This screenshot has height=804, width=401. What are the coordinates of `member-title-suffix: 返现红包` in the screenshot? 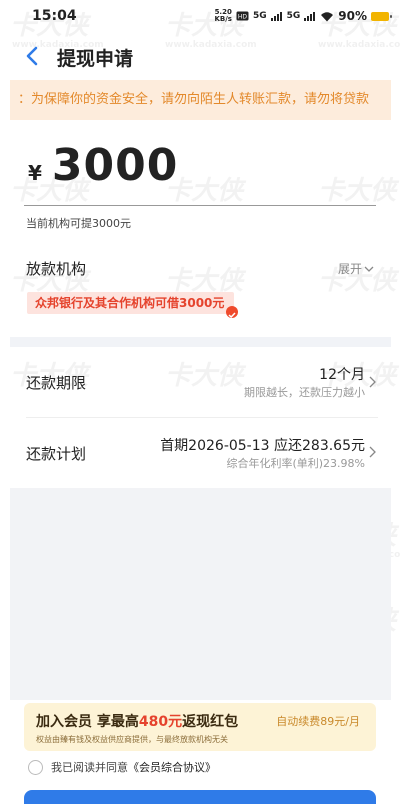 It's located at (210, 722).